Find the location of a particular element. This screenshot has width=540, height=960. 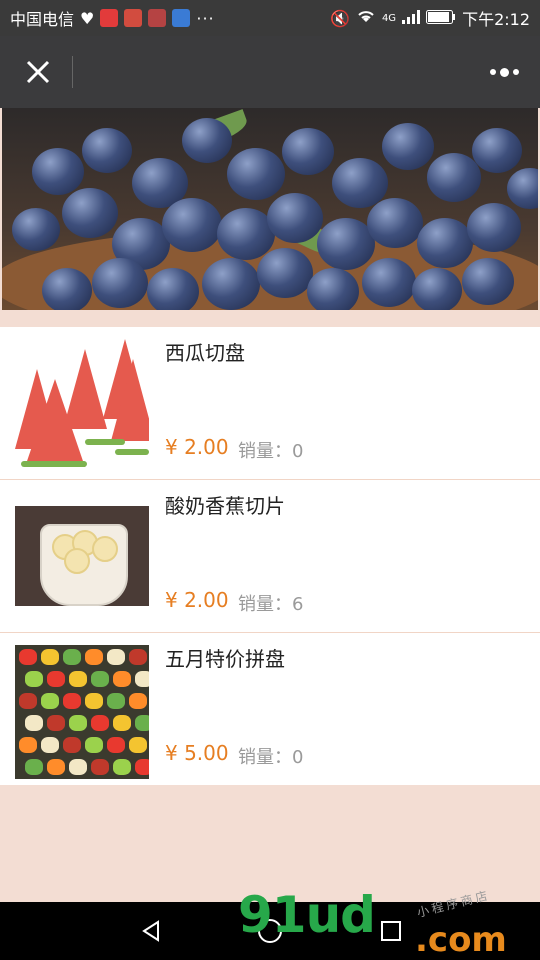

clock-label: 下午2:12 is located at coordinates (496, 19).